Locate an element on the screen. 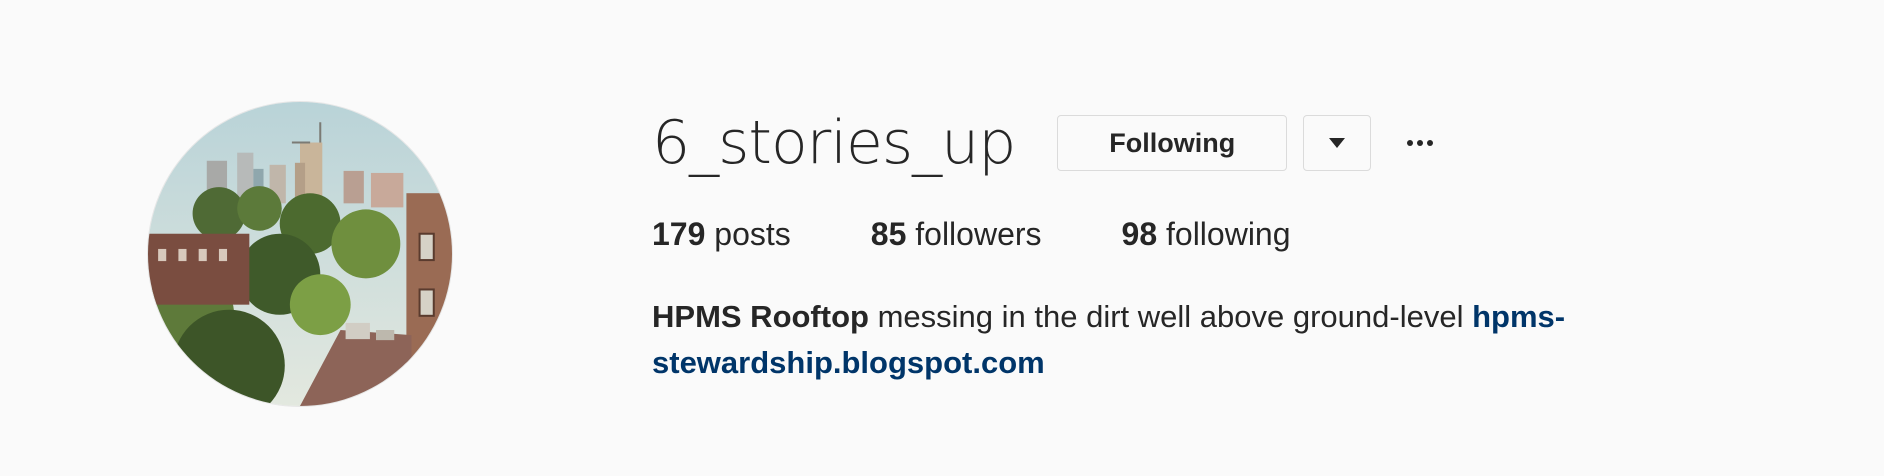 Image resolution: width=1884 pixels, height=476 pixels. posts-label: posts is located at coordinates (752, 234).